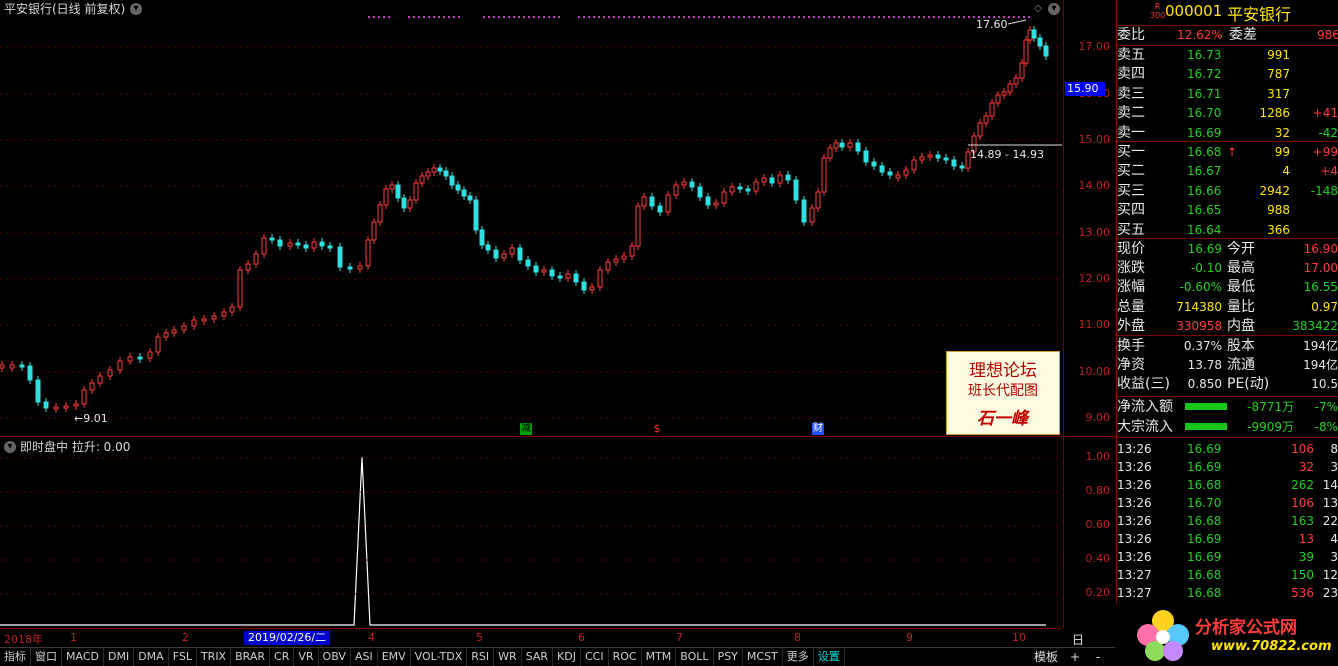 Image resolution: width=1338 pixels, height=666 pixels. Describe the element at coordinates (251, 657) in the screenshot. I see `indicator-tab: BRAR` at that location.